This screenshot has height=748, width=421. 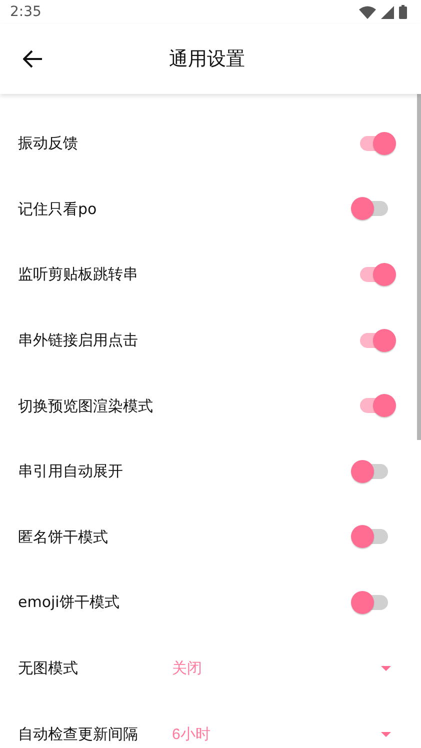 I want to click on battery-icon, so click(x=403, y=12).